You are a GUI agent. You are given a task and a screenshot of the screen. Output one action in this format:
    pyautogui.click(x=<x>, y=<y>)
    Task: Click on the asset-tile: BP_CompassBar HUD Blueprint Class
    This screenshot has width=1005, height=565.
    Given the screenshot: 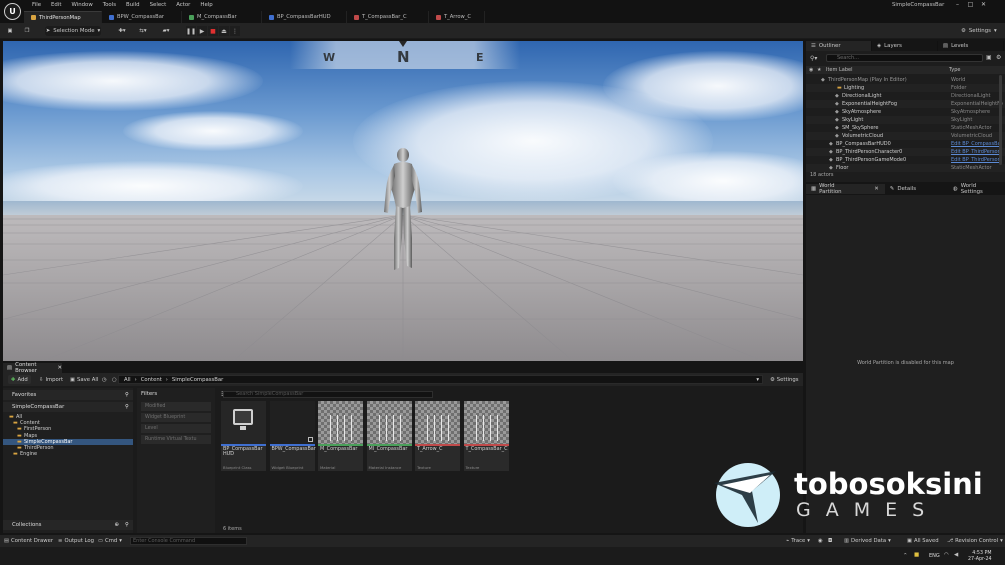 What is the action you would take?
    pyautogui.click(x=243, y=436)
    